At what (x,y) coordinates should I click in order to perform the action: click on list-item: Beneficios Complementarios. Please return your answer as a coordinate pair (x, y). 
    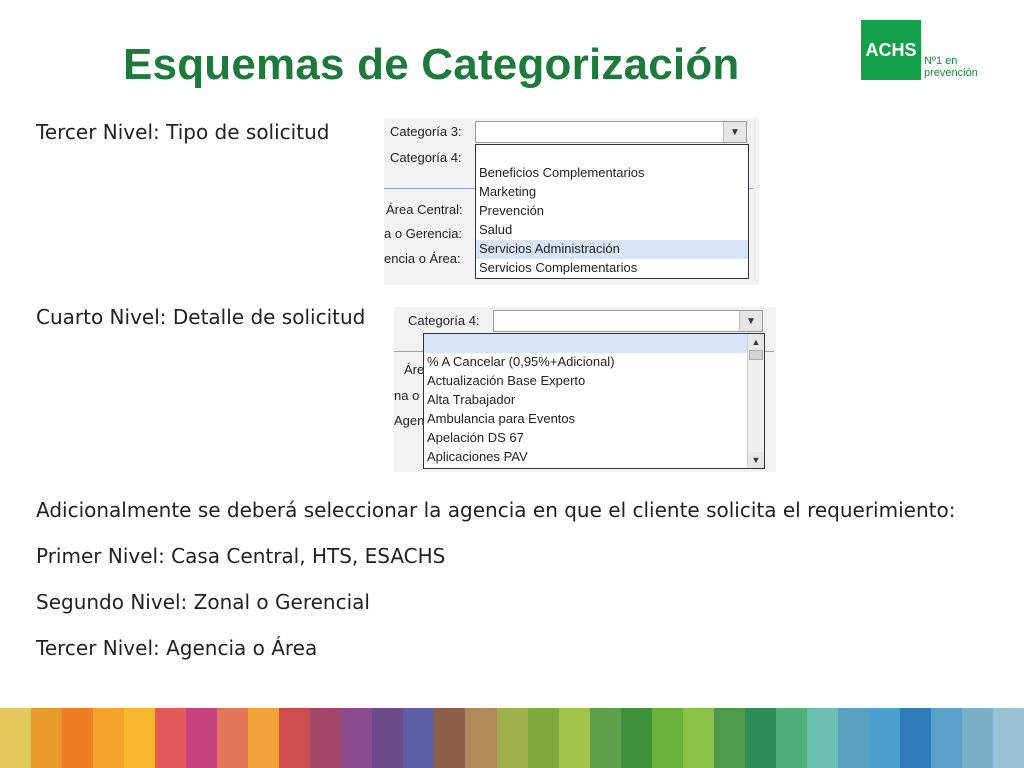
    Looking at the image, I should click on (561, 173).